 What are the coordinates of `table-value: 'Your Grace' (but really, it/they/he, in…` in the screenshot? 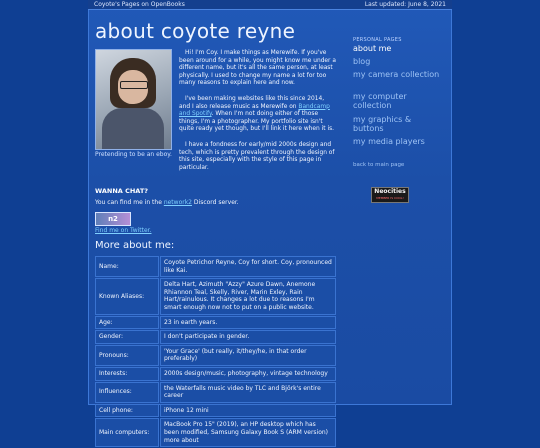 It's located at (248, 355).